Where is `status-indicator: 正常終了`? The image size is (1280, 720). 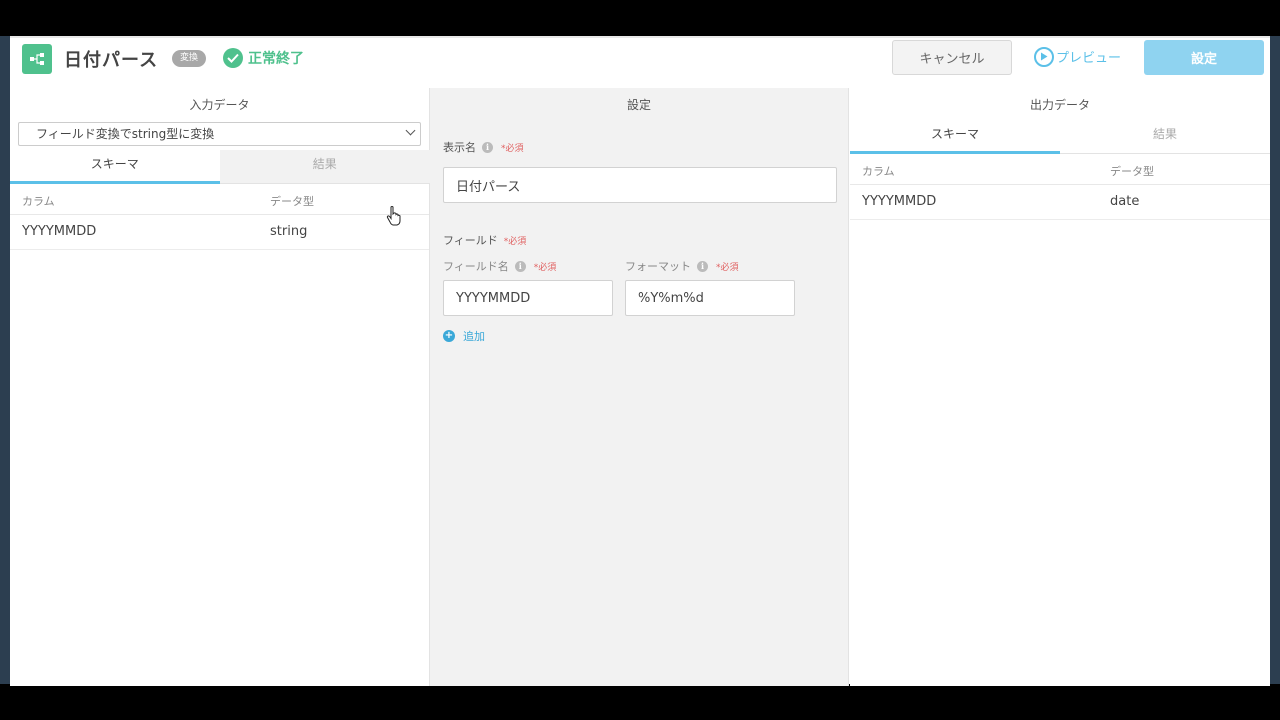
status-indicator: 正常終了 is located at coordinates (263, 58).